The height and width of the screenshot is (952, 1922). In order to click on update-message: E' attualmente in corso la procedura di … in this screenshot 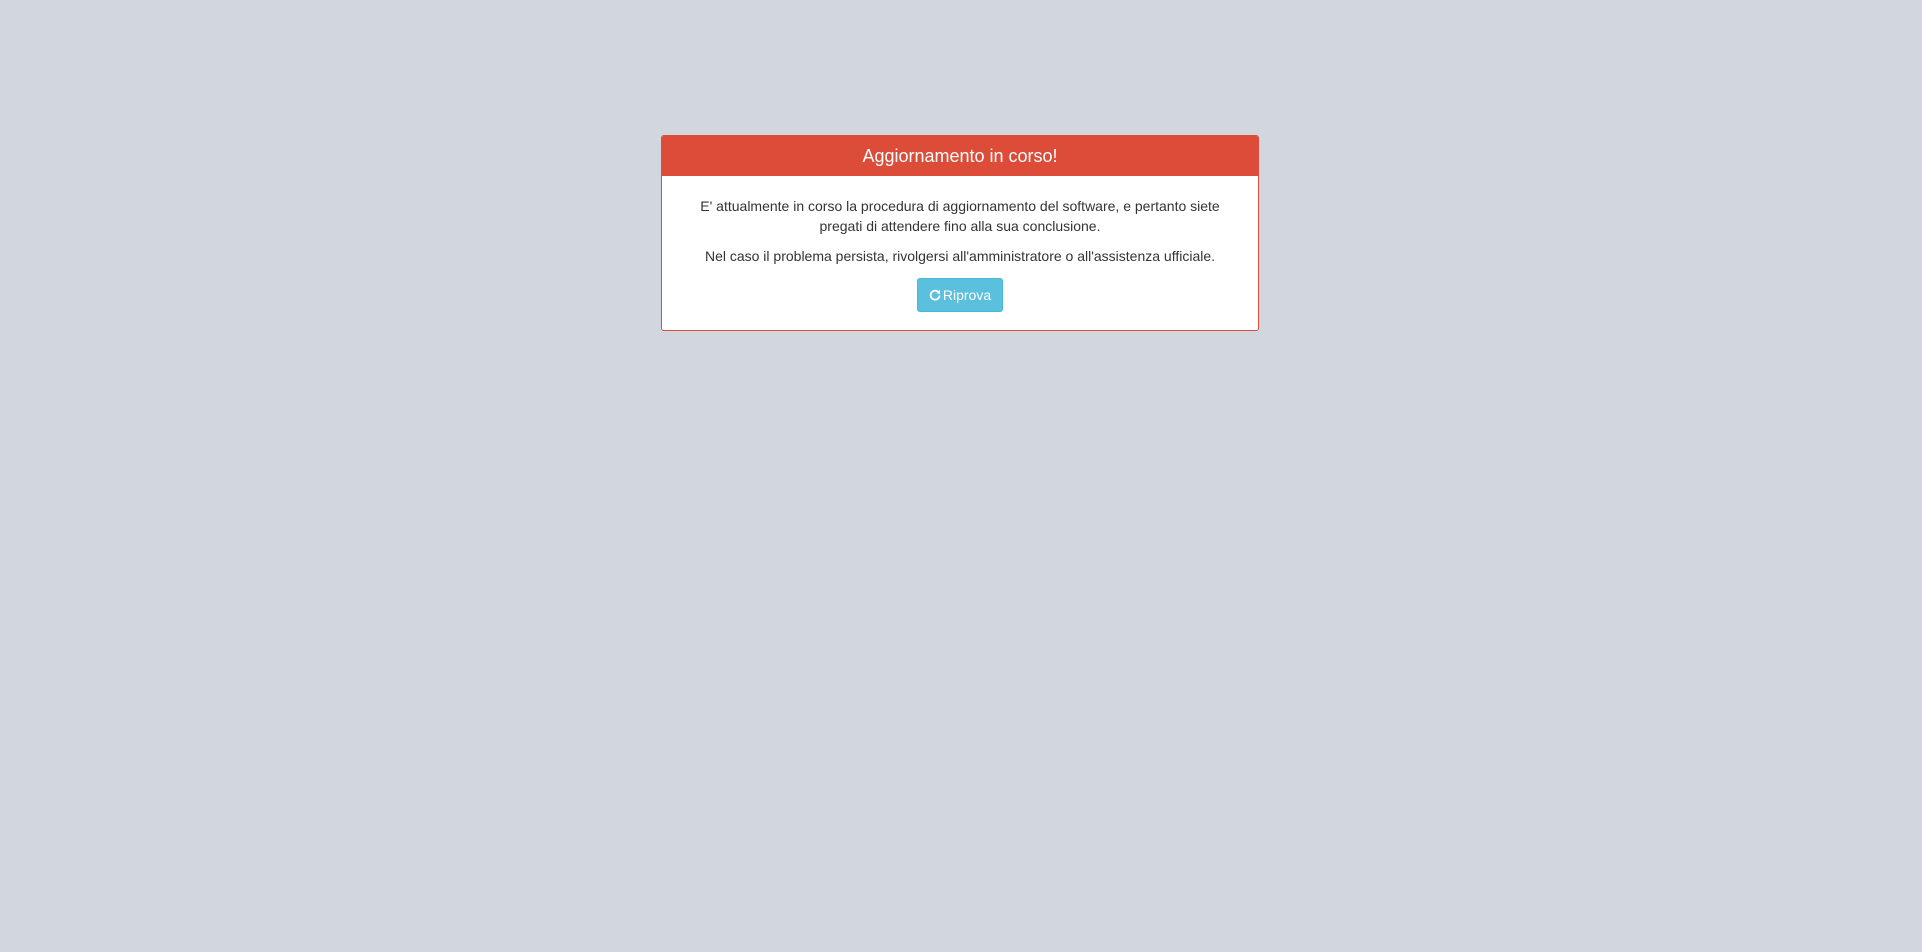, I will do `click(960, 216)`.